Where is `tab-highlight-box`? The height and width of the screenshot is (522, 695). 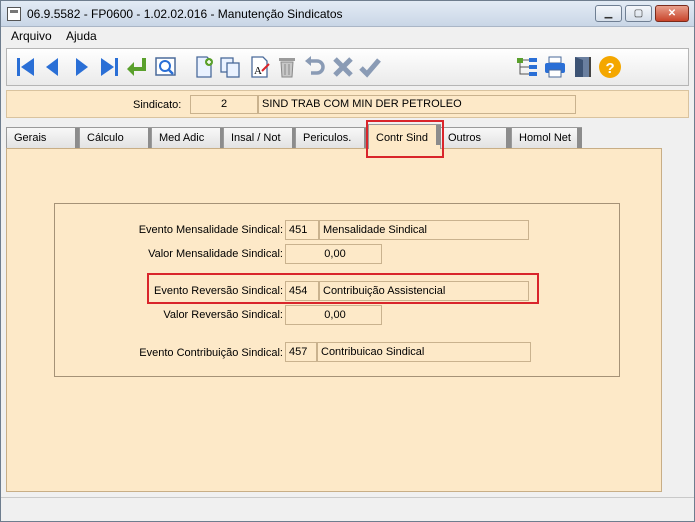
tab-highlight-box is located at coordinates (405, 139).